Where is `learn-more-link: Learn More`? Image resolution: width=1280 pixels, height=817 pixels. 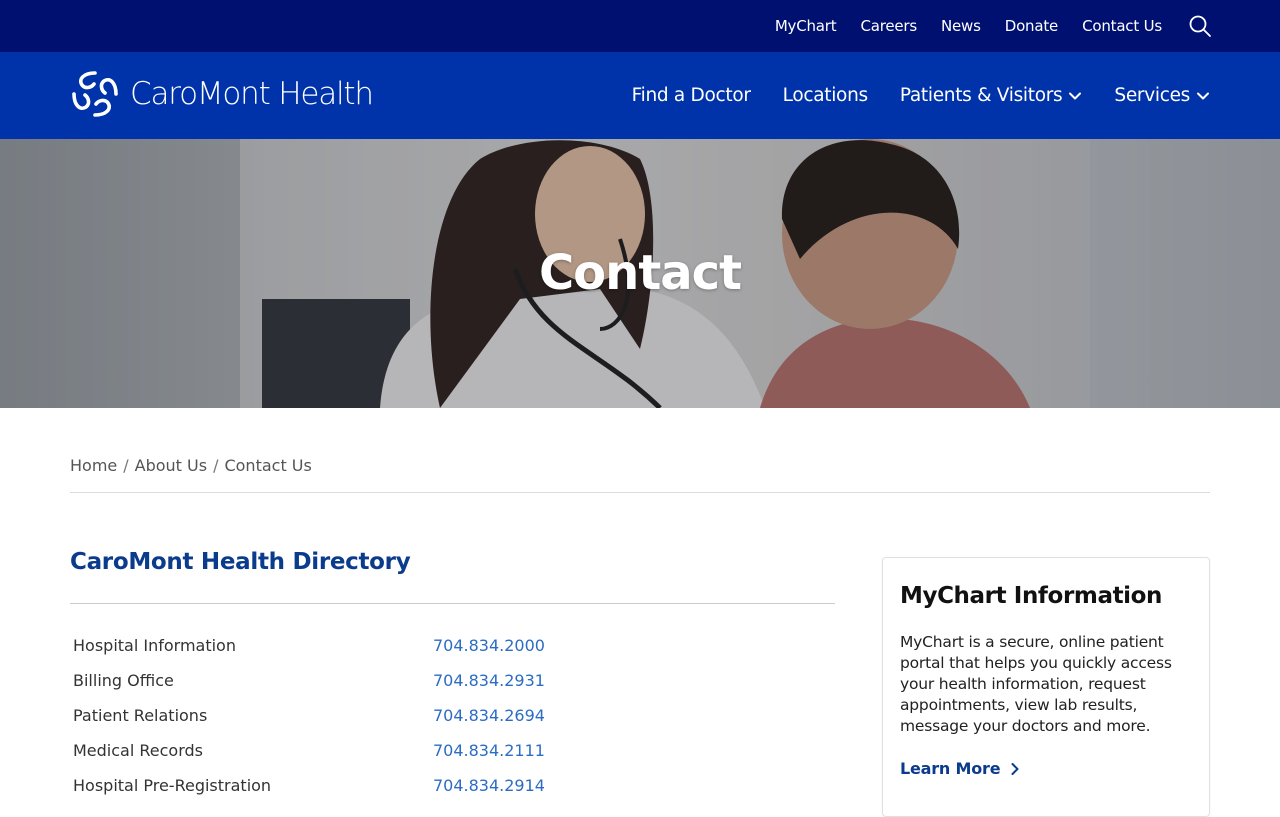 learn-more-link: Learn More is located at coordinates (960, 768).